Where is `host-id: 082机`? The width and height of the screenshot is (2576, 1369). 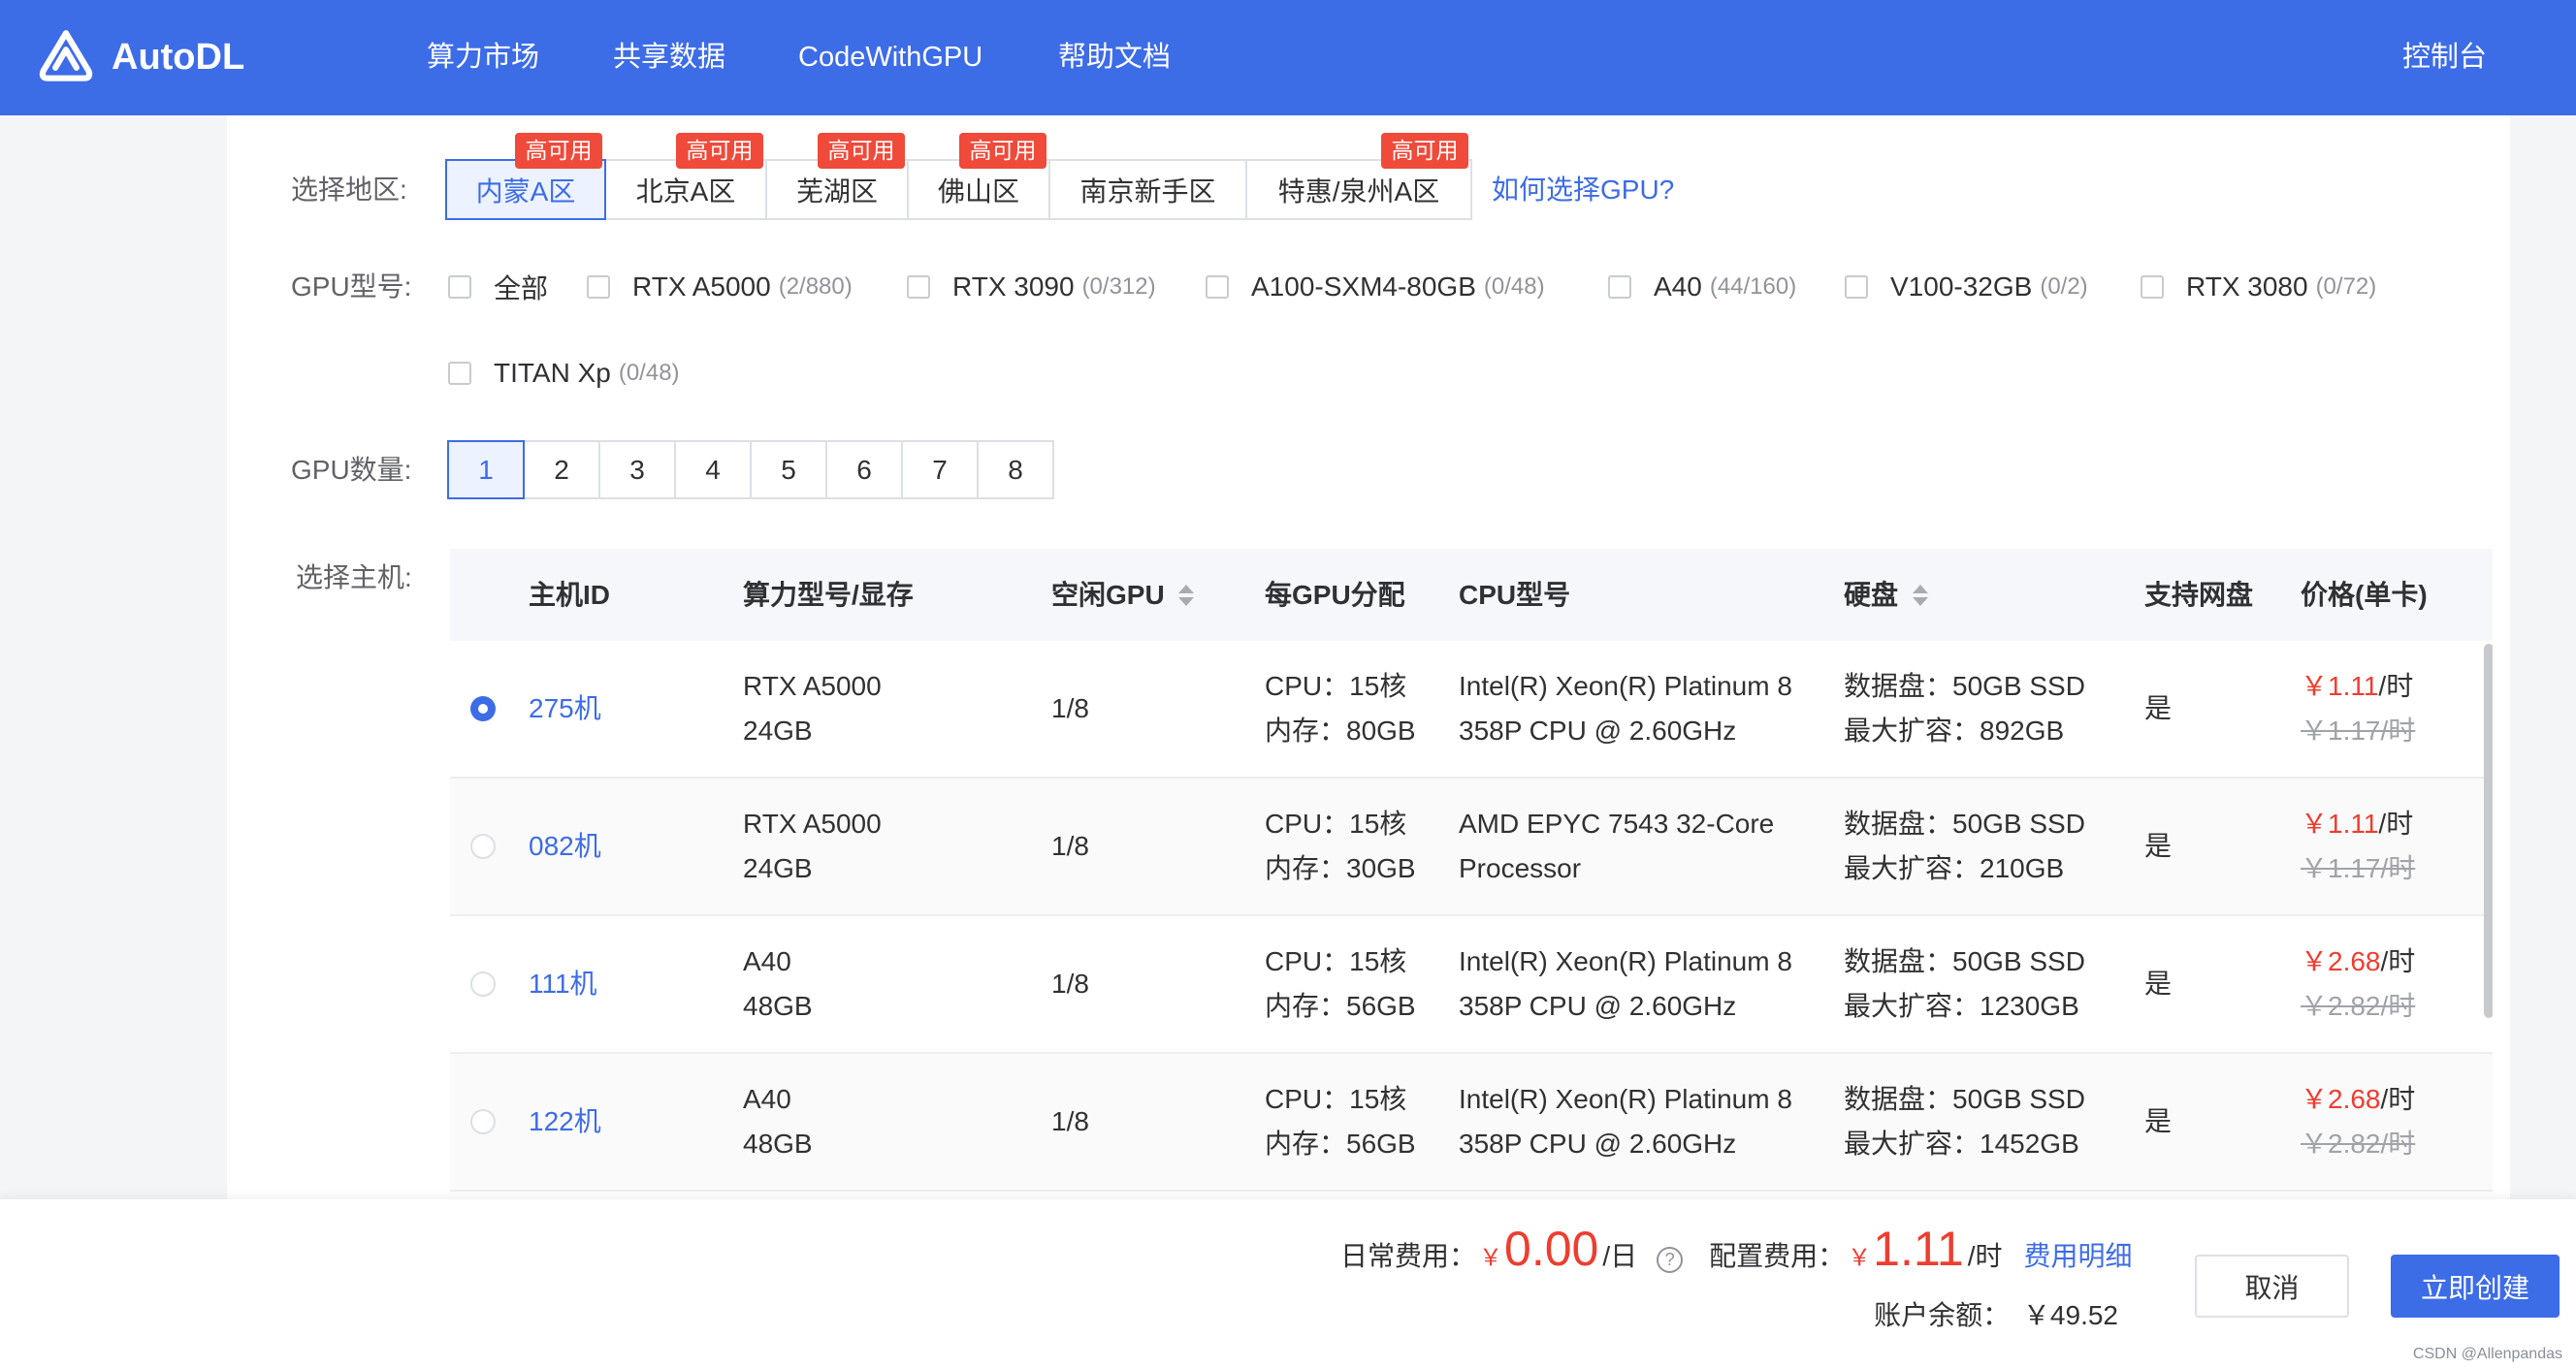 host-id: 082机 is located at coordinates (565, 846).